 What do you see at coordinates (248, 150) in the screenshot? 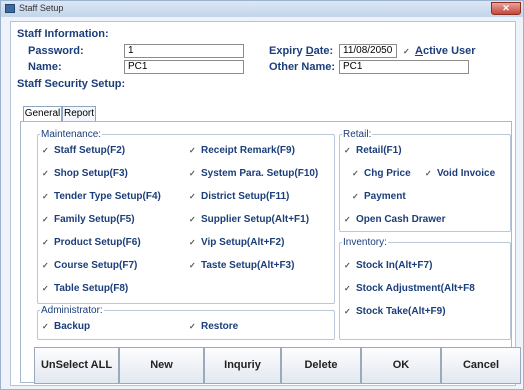
I see `perm-label: Receipt Remark(F9)` at bounding box center [248, 150].